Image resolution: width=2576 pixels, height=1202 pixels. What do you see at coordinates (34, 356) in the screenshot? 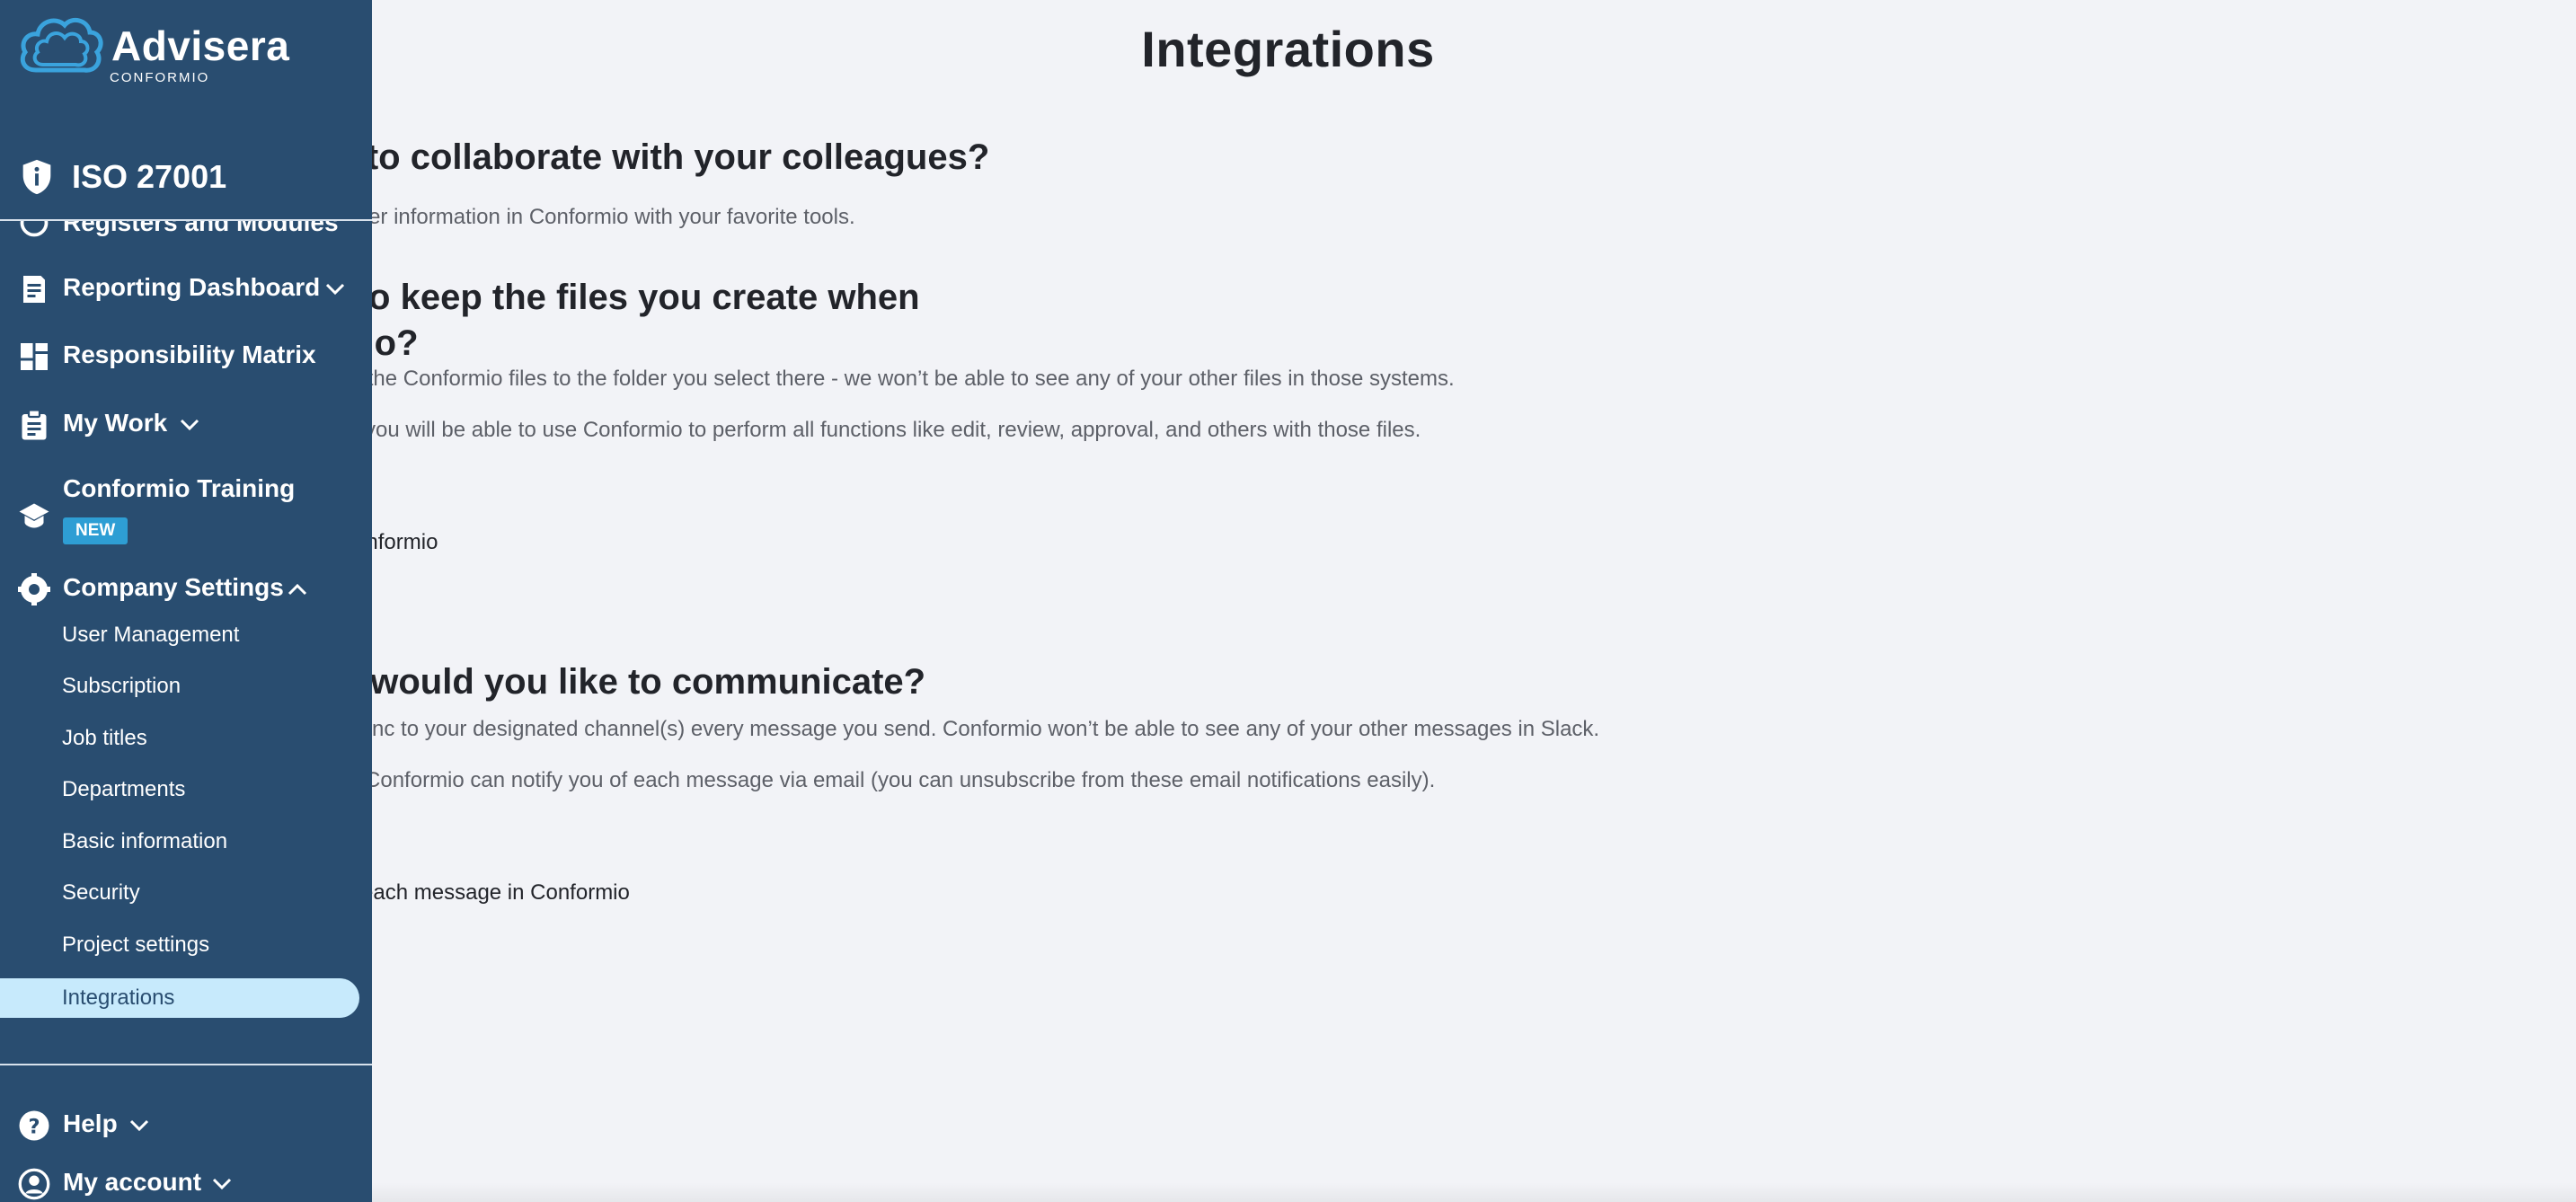
I see `dashboard-grid-icon` at bounding box center [34, 356].